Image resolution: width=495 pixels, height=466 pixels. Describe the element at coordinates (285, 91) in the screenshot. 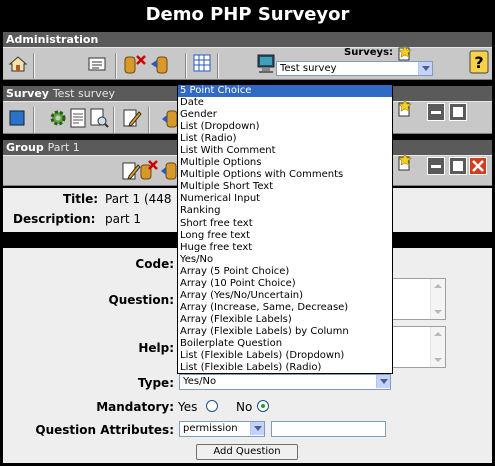

I see `dropdown-option: 5 Point Choice` at that location.